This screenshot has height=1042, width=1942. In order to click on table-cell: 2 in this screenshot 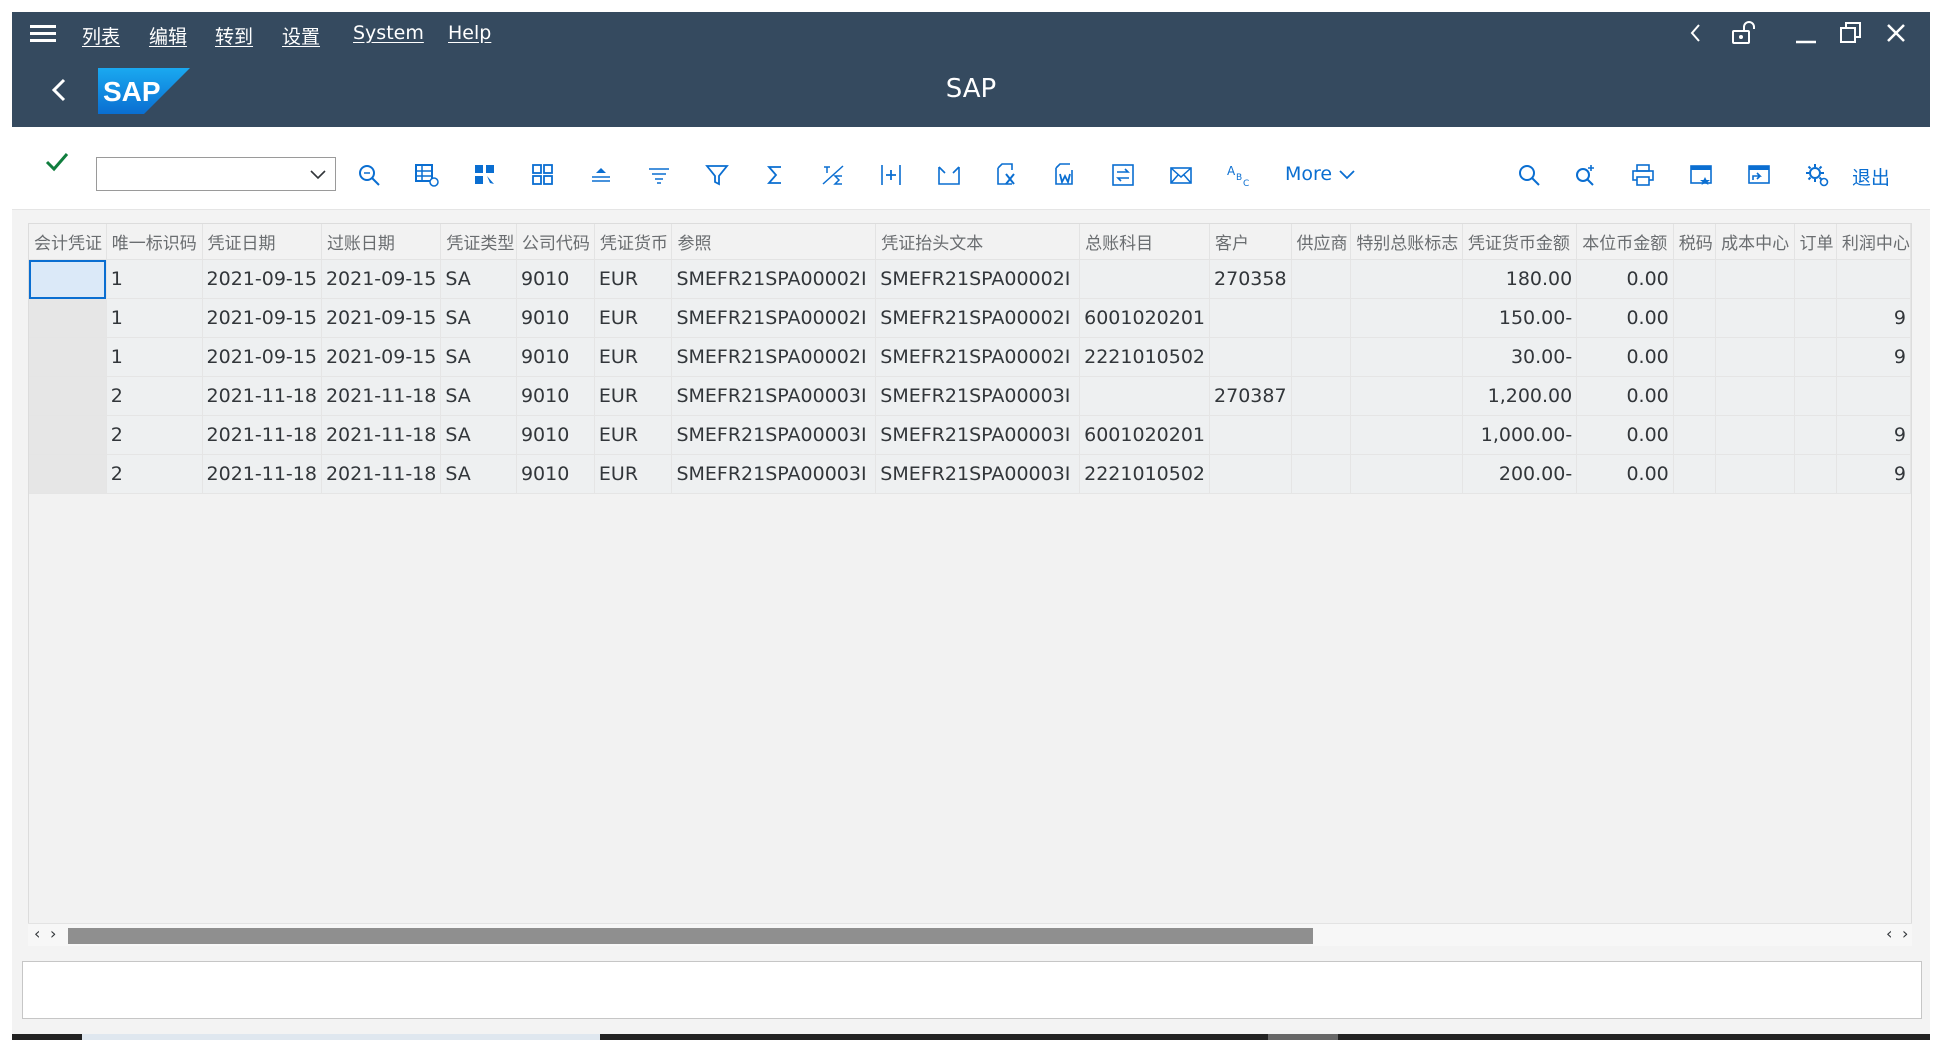, I will do `click(154, 474)`.